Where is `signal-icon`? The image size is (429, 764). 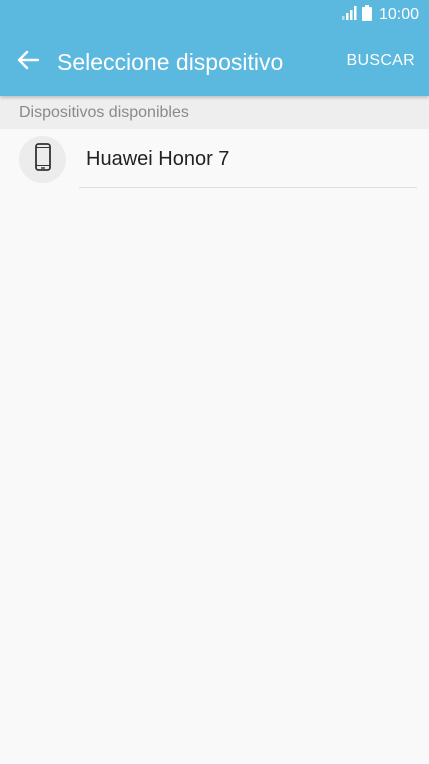
signal-icon is located at coordinates (349, 15).